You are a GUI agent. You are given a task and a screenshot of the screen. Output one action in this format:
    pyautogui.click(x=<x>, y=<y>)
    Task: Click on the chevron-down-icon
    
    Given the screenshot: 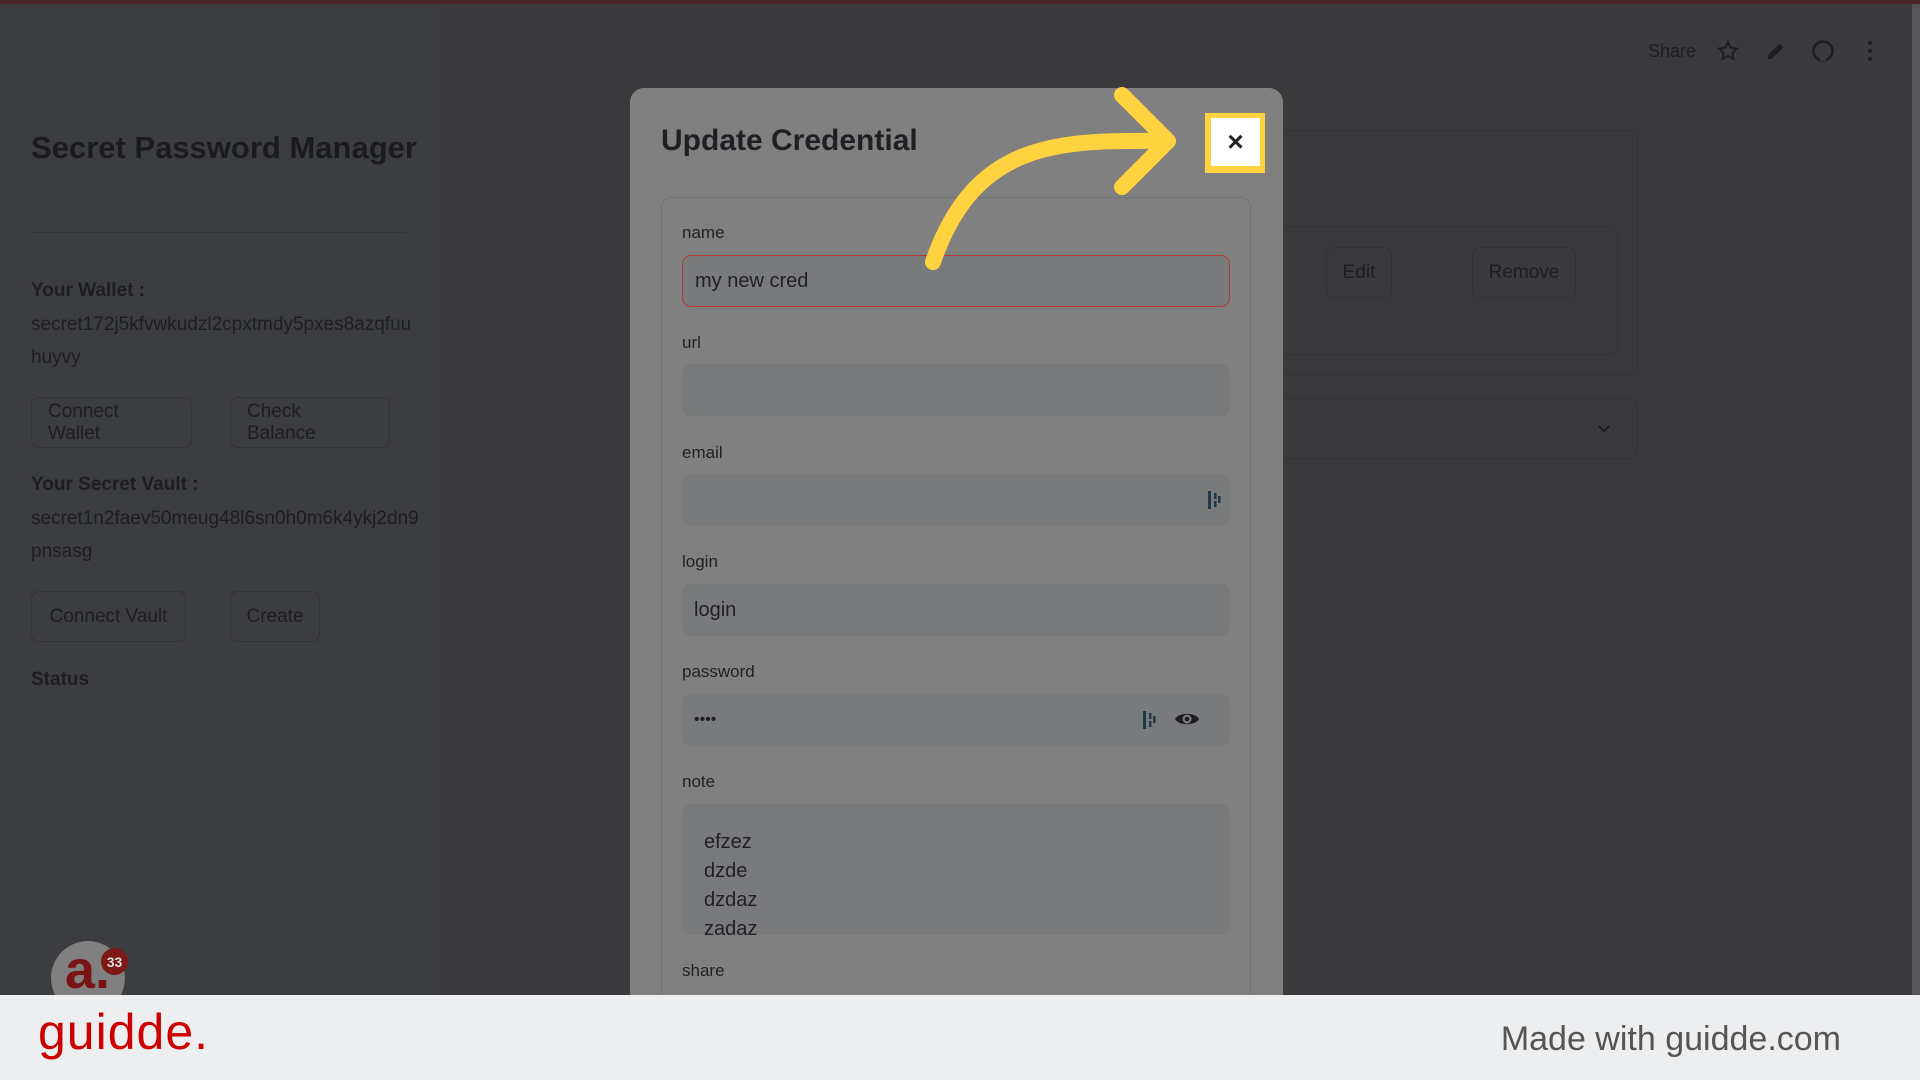 What is the action you would take?
    pyautogui.click(x=1604, y=428)
    